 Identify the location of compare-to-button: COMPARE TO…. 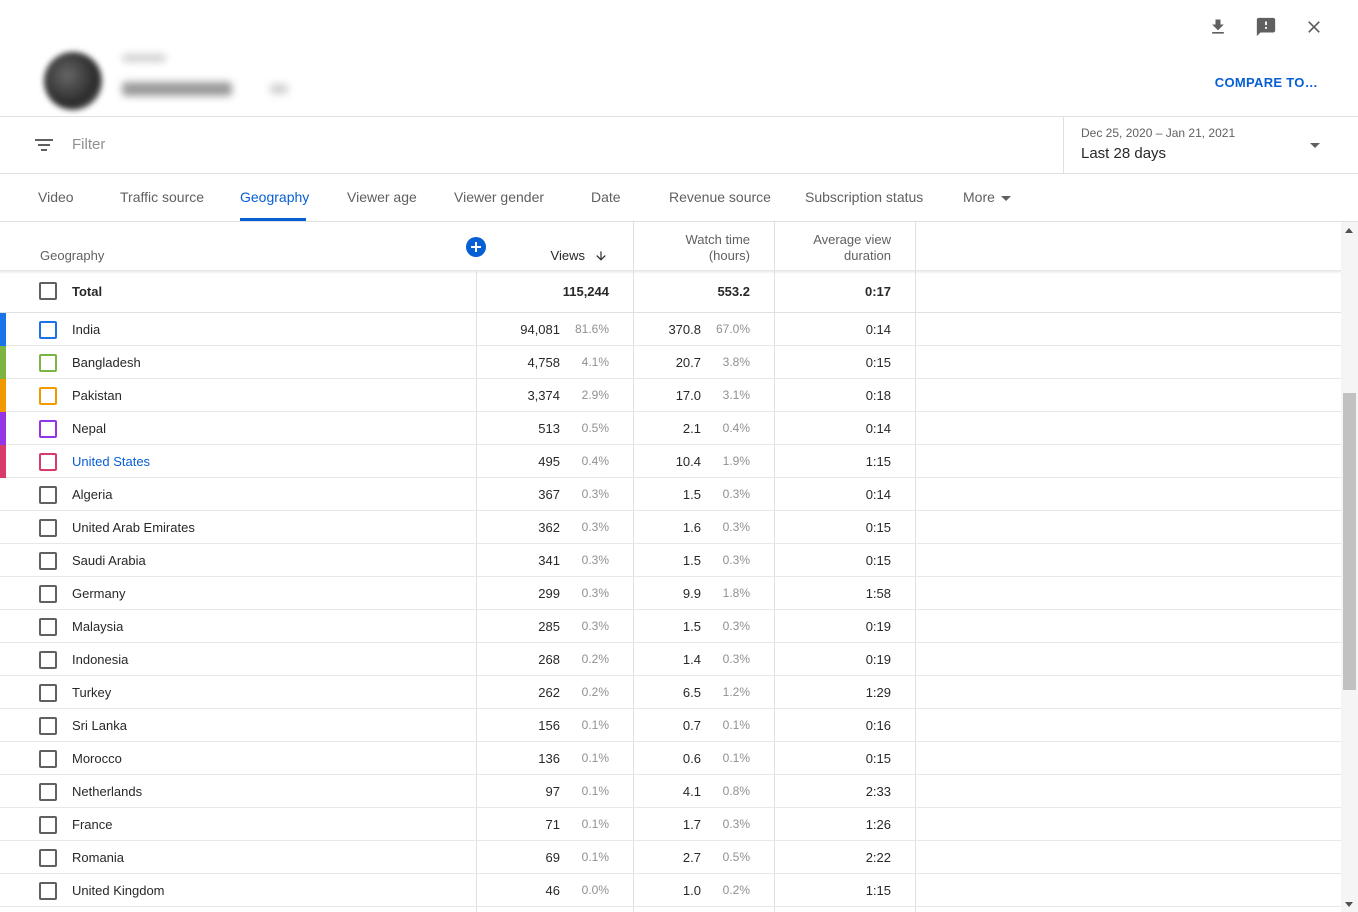
(1266, 82).